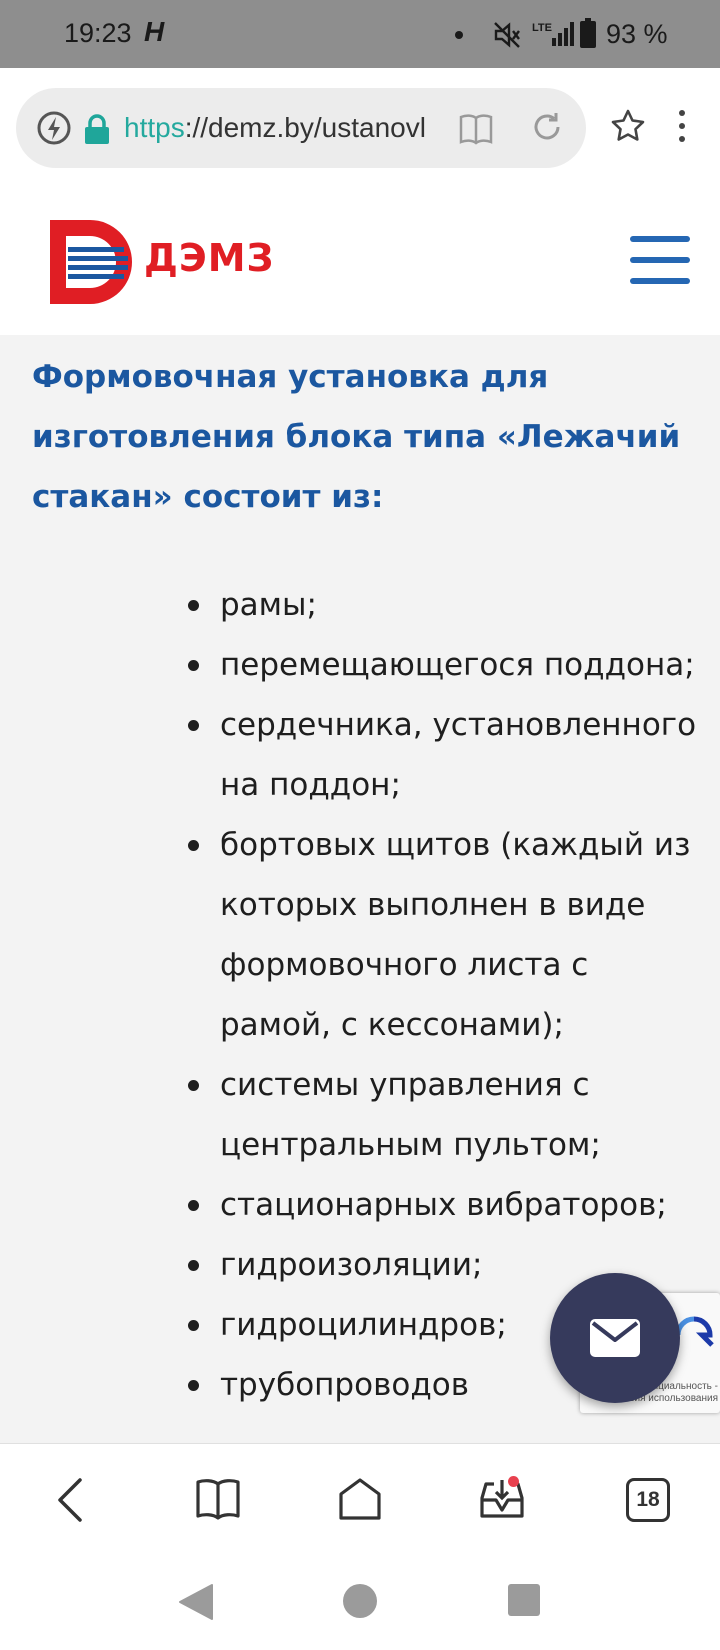  What do you see at coordinates (360, 34) in the screenshot?
I see `status-bar: 19:23 H LTE 93 %` at bounding box center [360, 34].